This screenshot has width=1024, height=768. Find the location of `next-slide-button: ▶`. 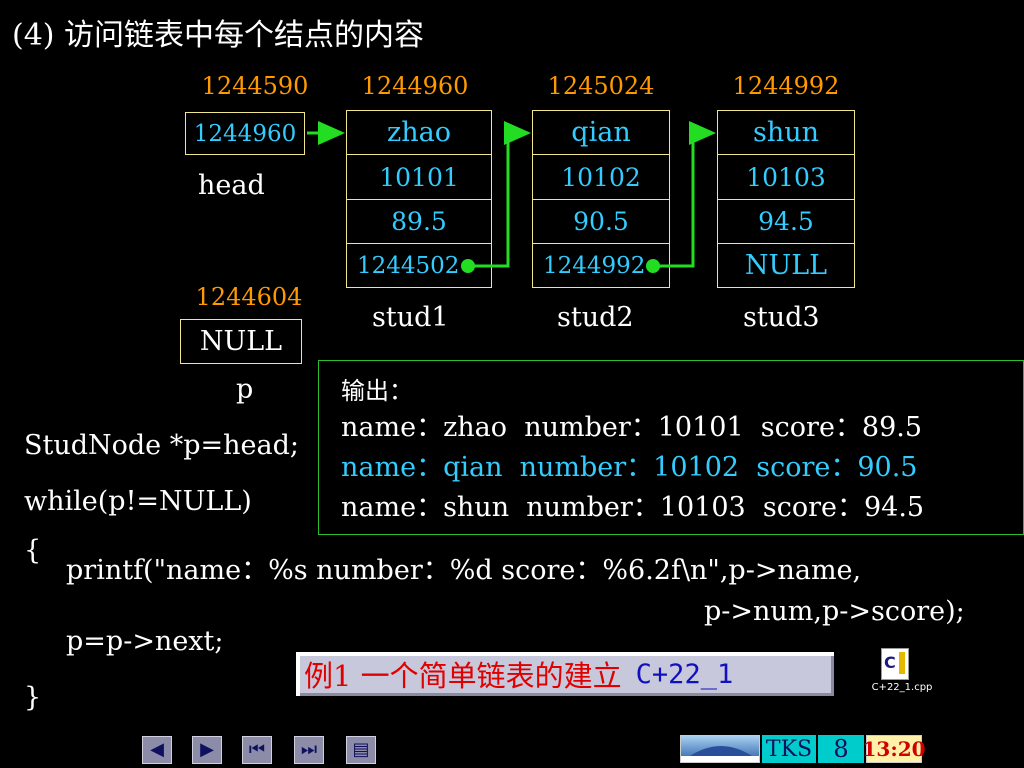

next-slide-button: ▶ is located at coordinates (207, 750).